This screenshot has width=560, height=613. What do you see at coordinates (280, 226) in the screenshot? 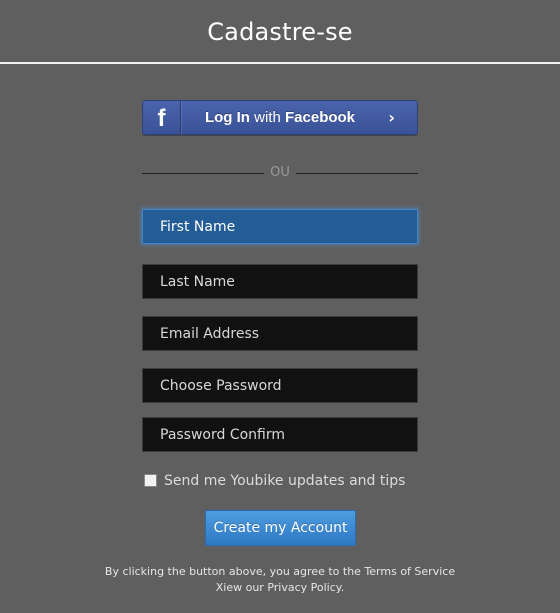
I see `first-name-input` at bounding box center [280, 226].